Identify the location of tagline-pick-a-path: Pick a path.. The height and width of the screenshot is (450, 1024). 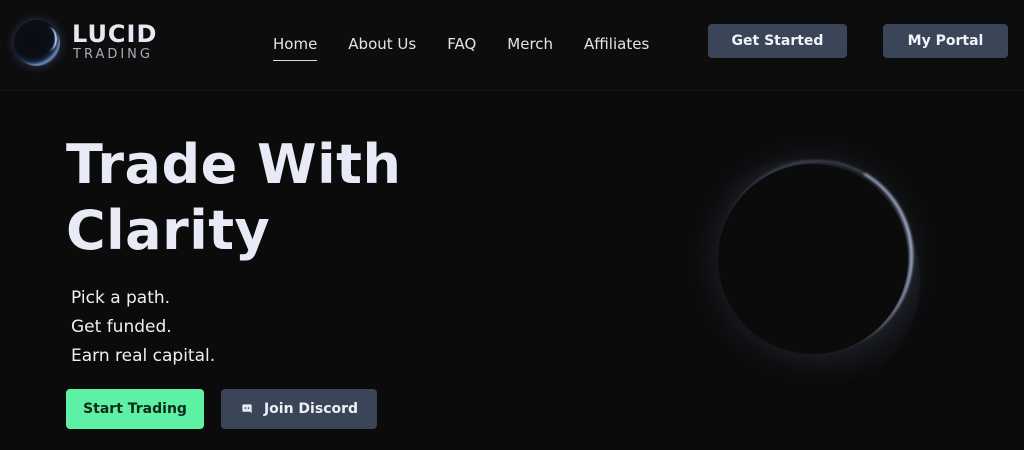
(121, 298).